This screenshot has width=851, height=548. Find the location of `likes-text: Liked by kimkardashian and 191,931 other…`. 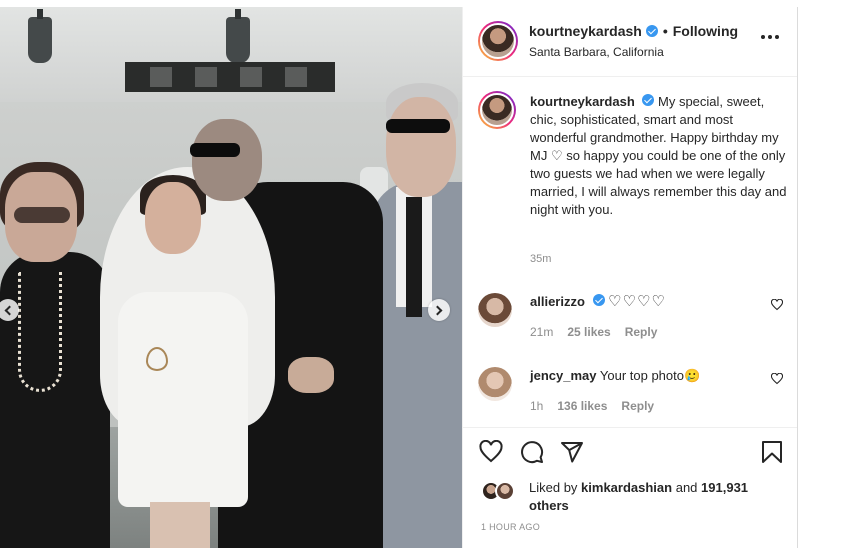

likes-text: Liked by kimkardashian and 191,931 other… is located at coordinates (654, 497).